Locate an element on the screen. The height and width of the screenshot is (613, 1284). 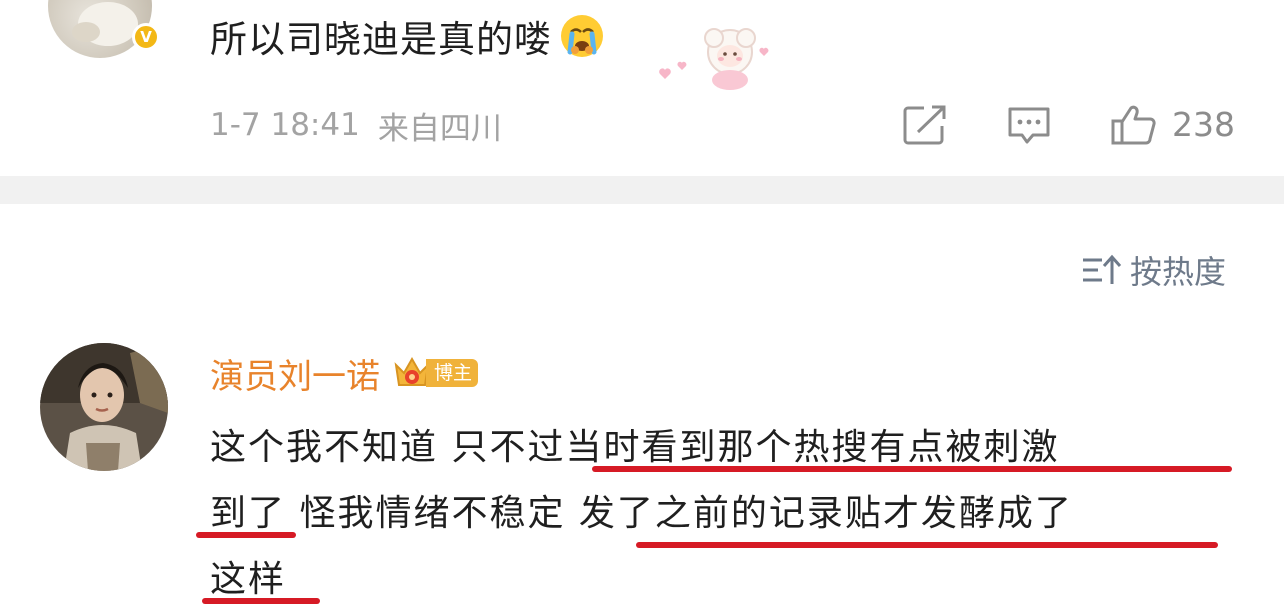
blogger-badge: 博主 is located at coordinates (435, 373).